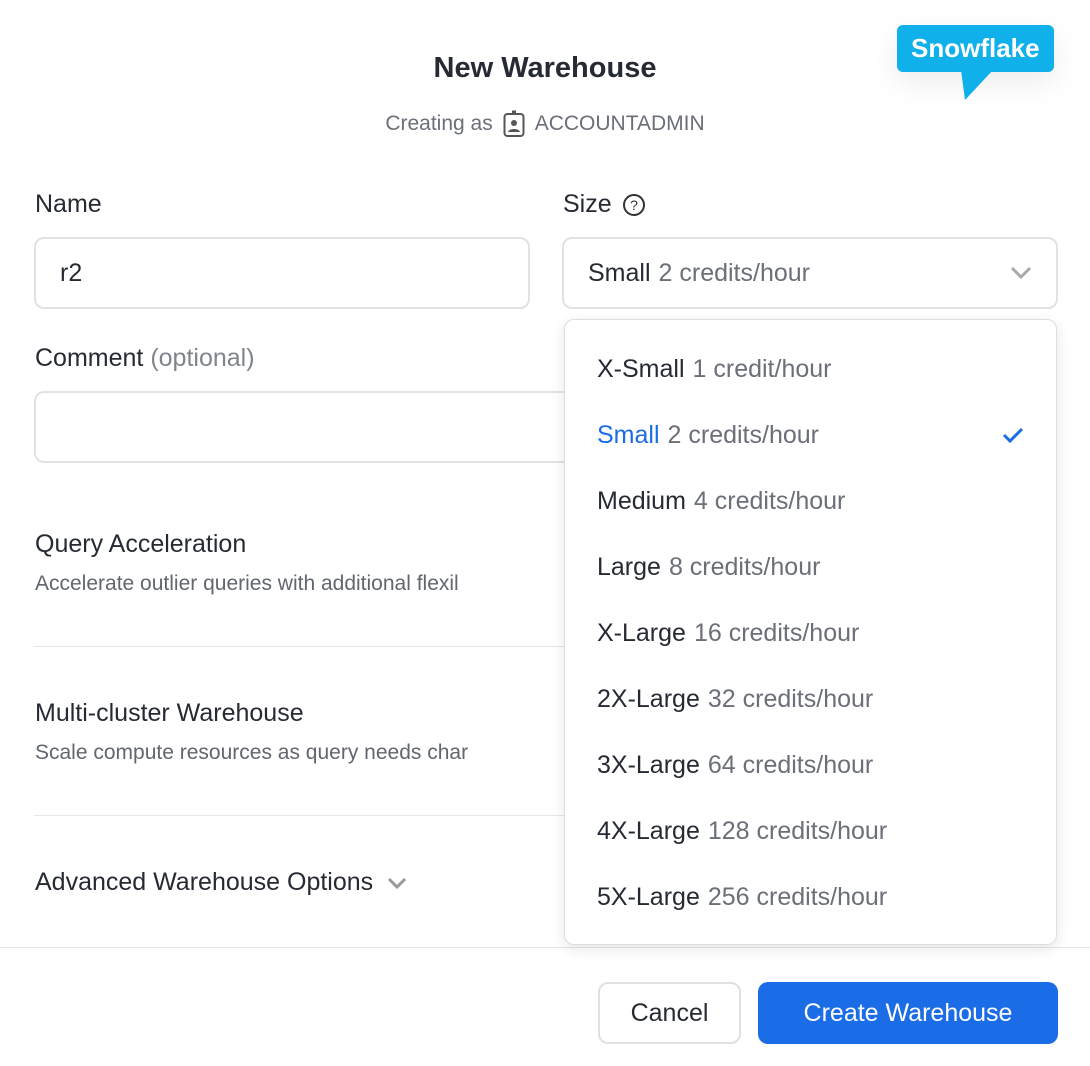 The image size is (1090, 1066). I want to click on size-option-name: X-Large, so click(641, 632).